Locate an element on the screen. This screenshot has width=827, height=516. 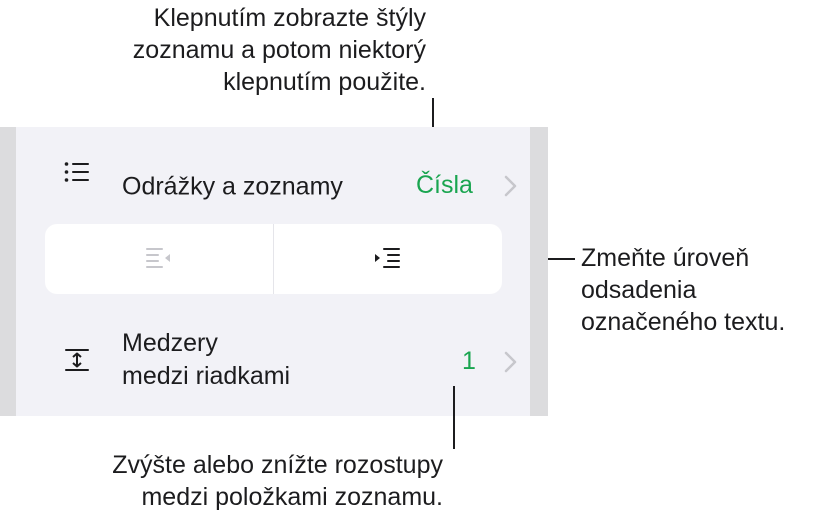
list-style-value: Čísla is located at coordinates (444, 185).